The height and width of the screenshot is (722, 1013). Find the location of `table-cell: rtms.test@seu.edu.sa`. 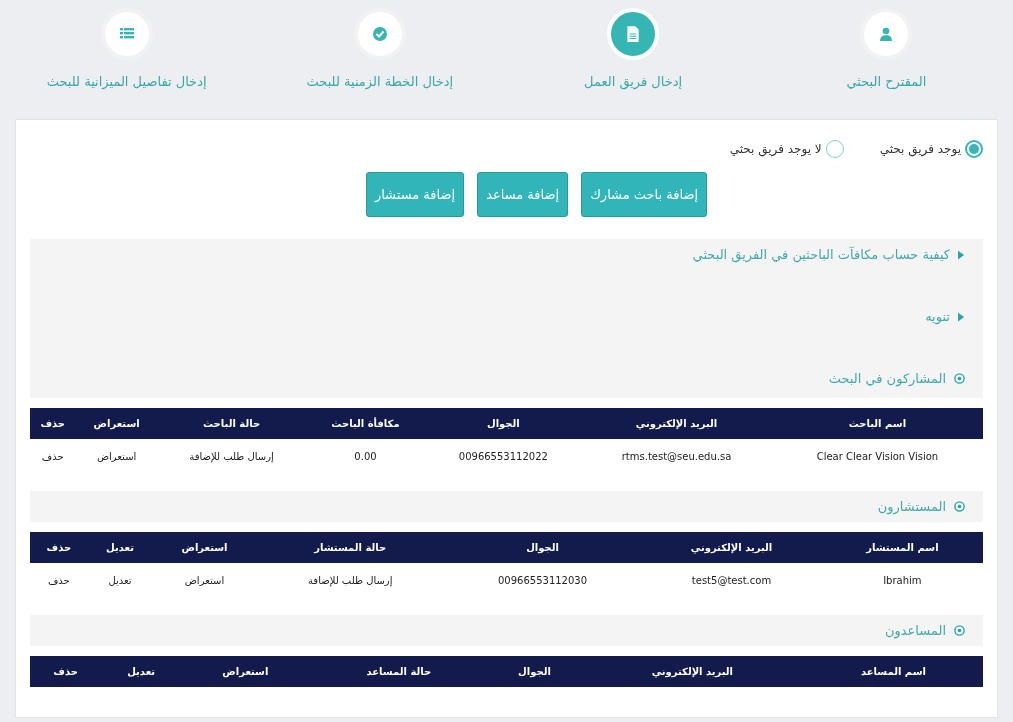

table-cell: rtms.test@seu.edu.sa is located at coordinates (676, 456).